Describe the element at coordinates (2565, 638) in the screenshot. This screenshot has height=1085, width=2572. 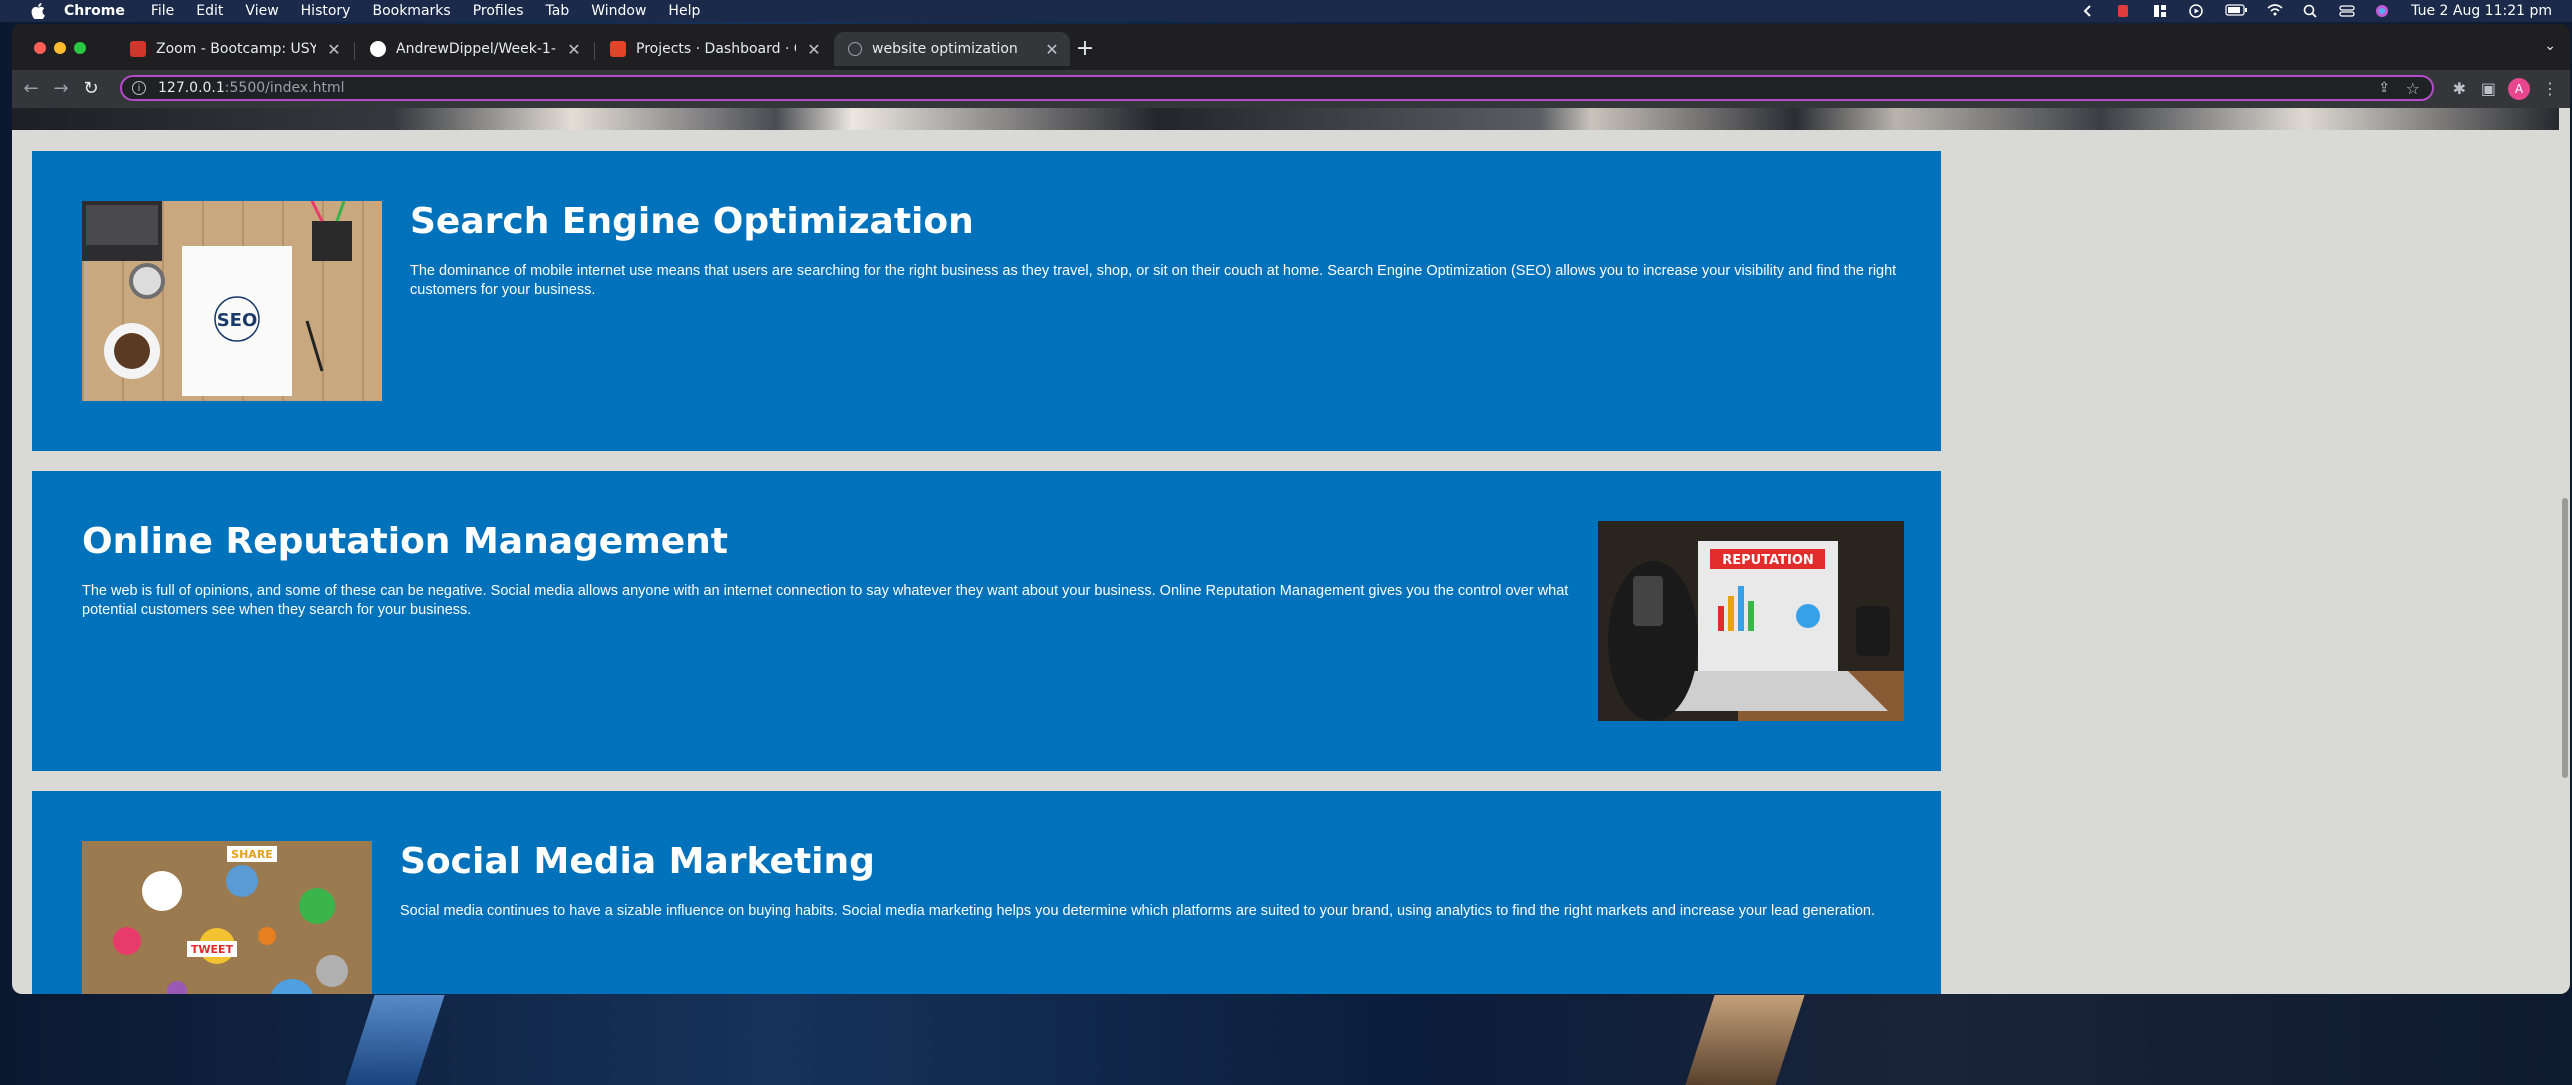
I see `page-scrollbar` at that location.